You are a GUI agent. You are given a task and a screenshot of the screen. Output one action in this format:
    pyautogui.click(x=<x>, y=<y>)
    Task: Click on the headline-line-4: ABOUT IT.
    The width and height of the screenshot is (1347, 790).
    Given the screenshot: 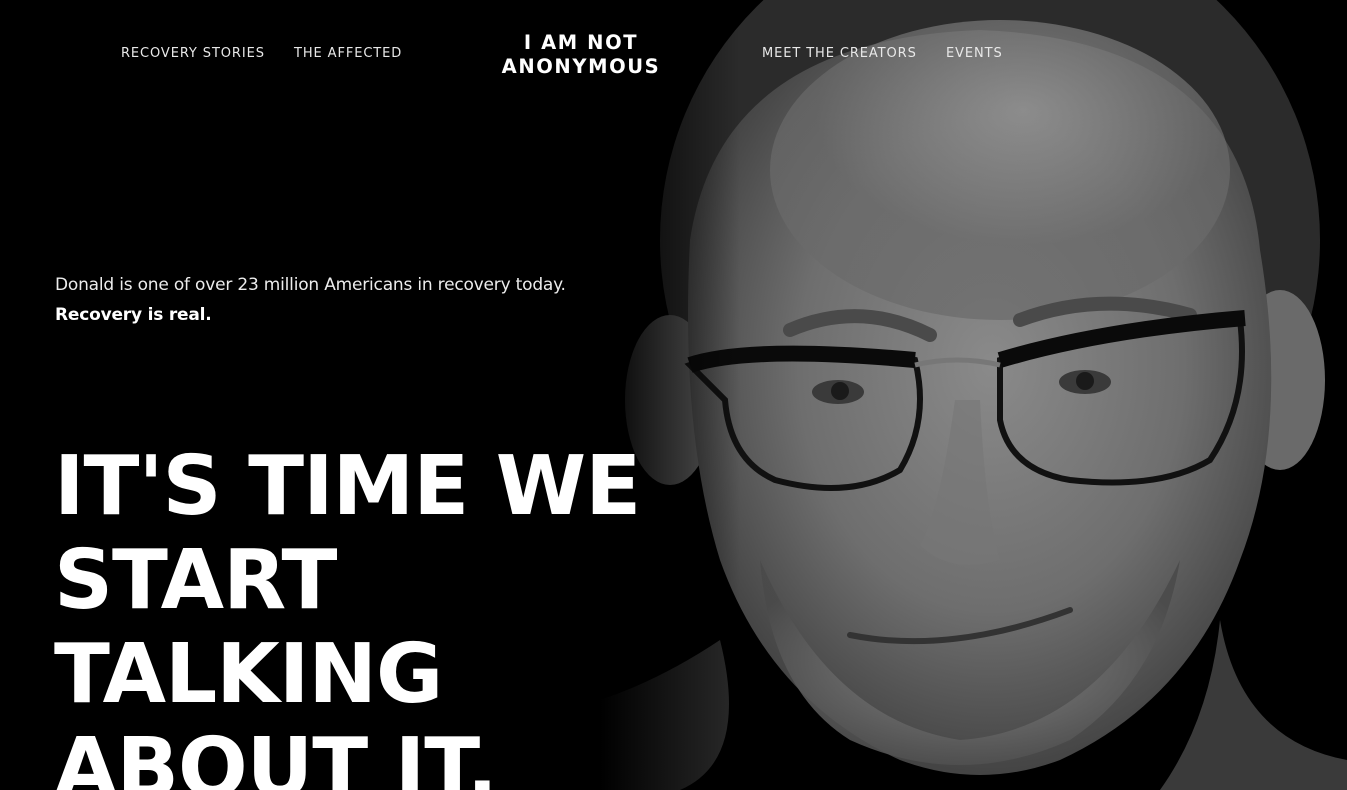 What is the action you would take?
    pyautogui.click(x=276, y=755)
    